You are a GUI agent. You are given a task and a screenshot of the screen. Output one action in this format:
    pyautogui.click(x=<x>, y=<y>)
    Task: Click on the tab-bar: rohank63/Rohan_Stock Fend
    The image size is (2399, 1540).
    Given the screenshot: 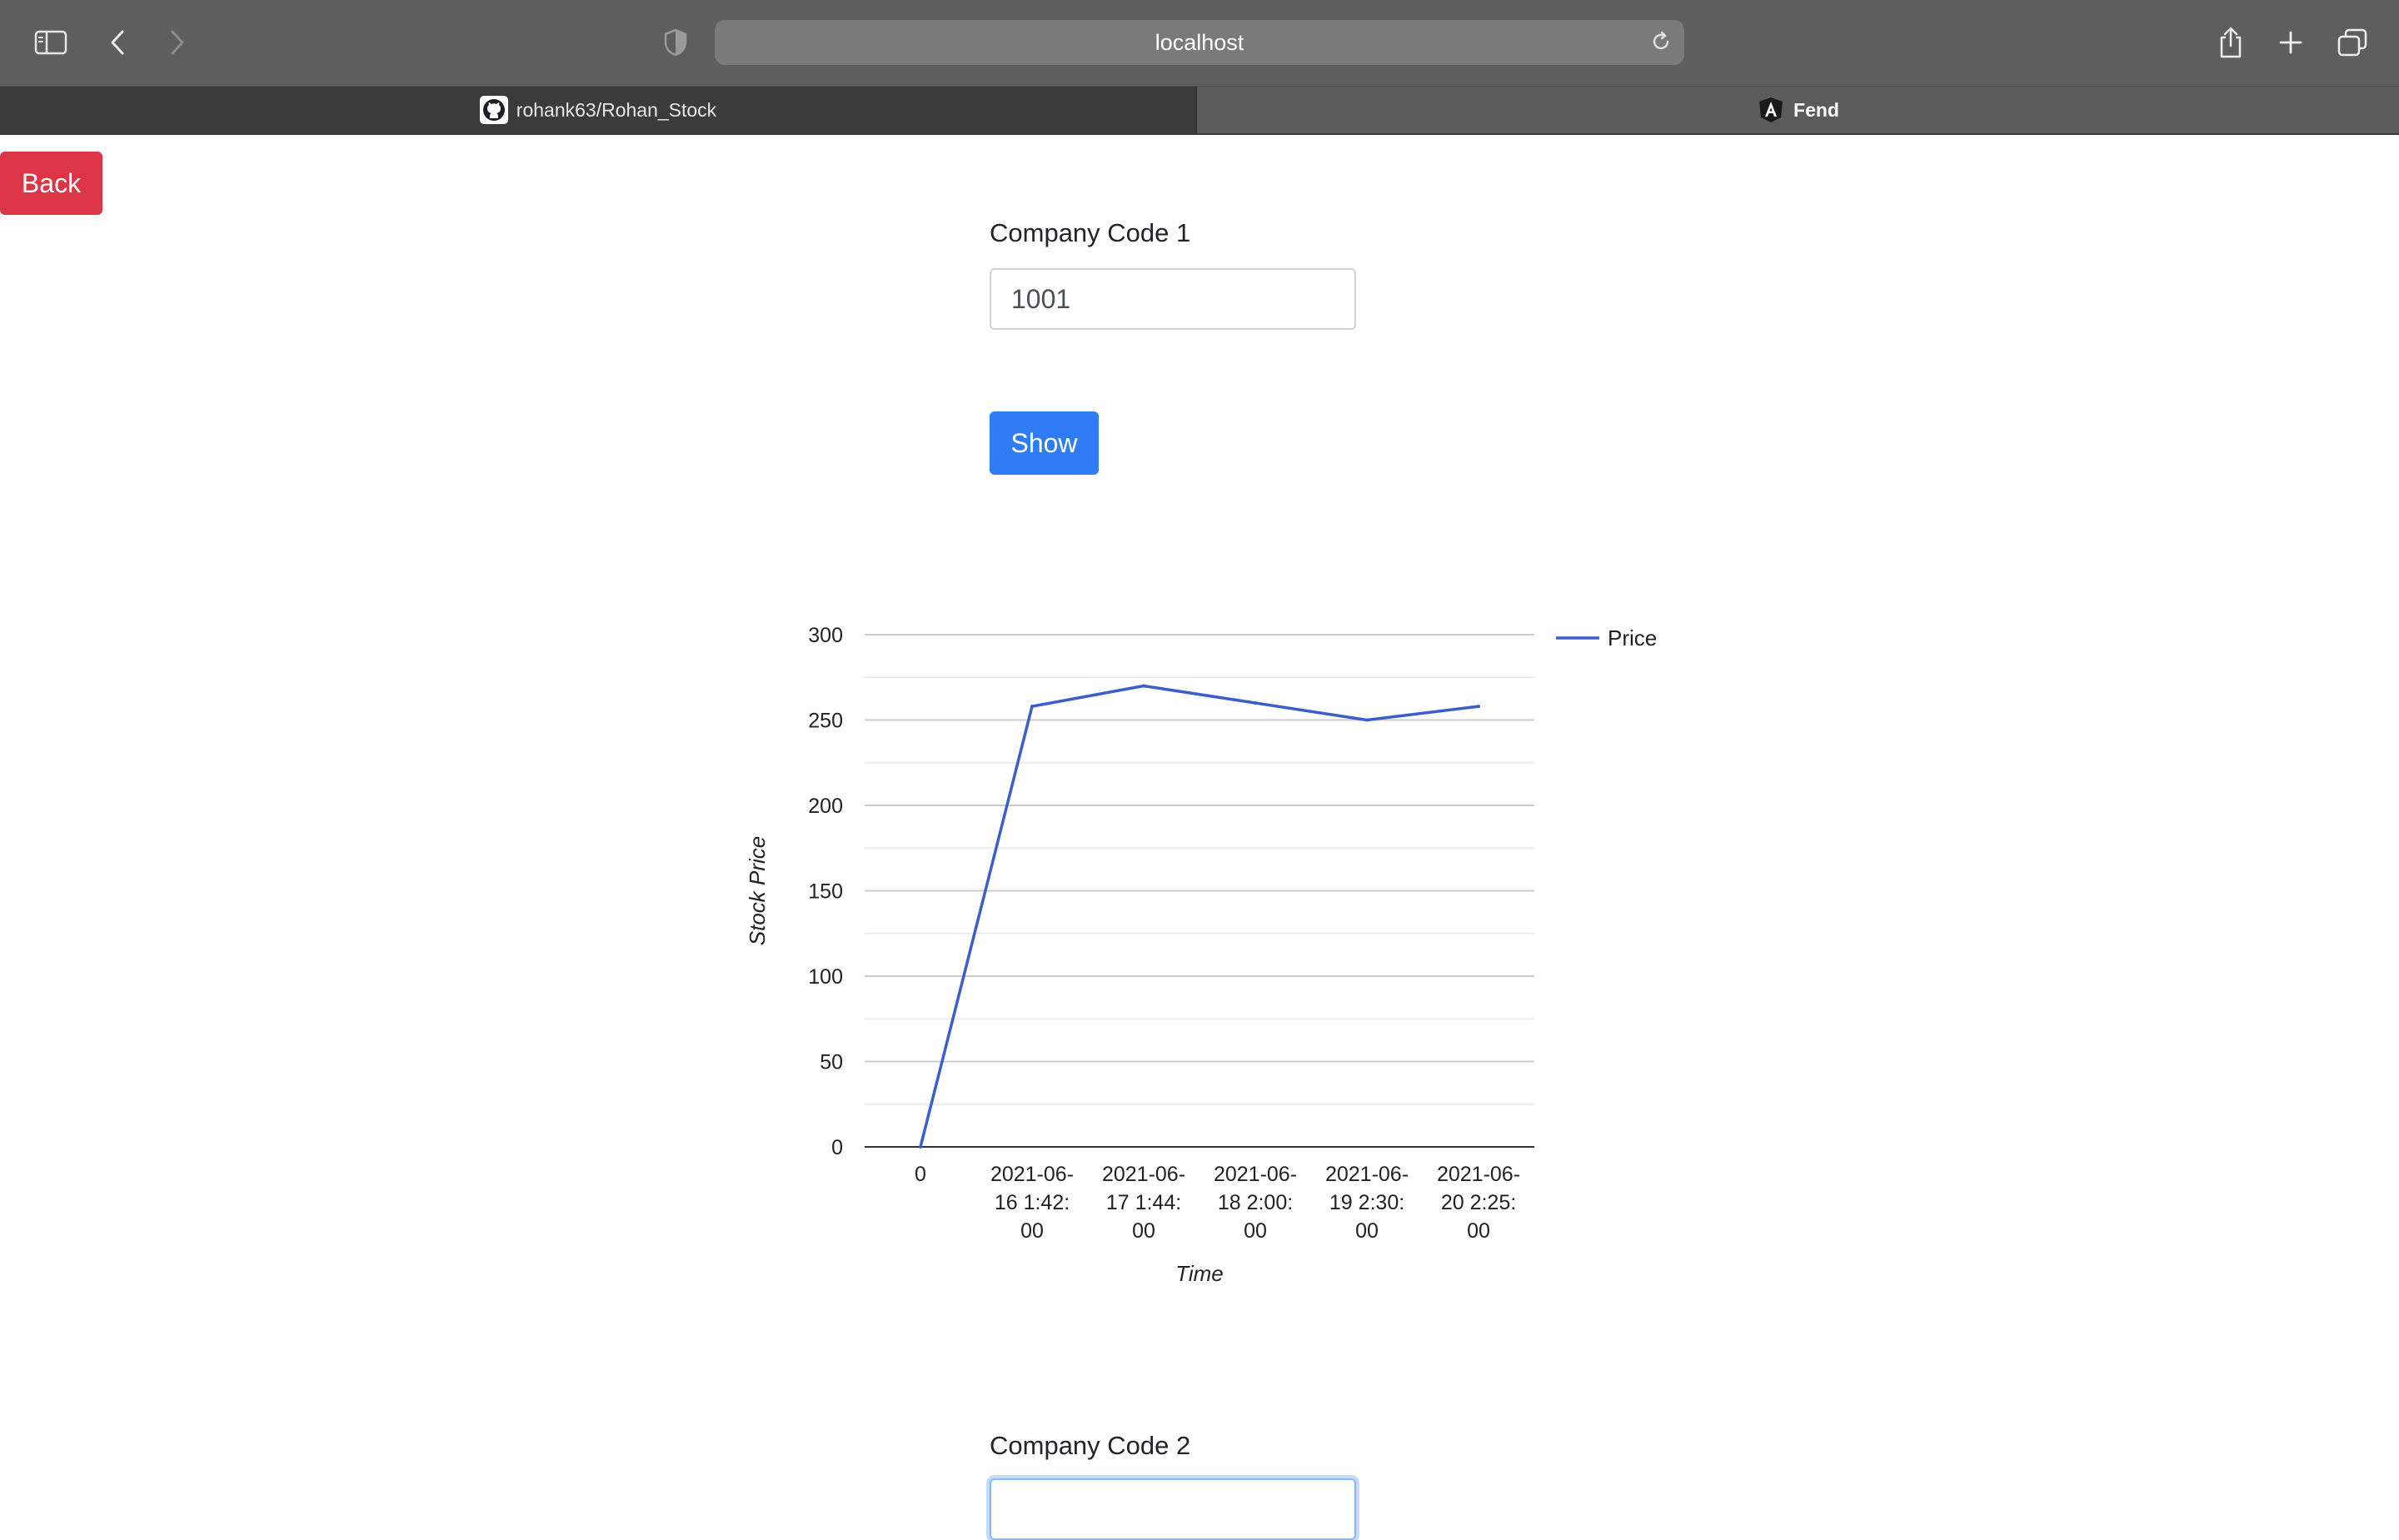 What is the action you would take?
    pyautogui.click(x=1199, y=111)
    